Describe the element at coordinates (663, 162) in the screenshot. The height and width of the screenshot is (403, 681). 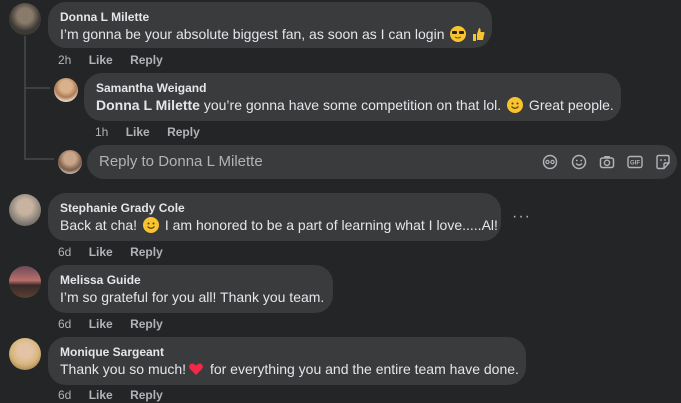
I see `sticker-icon` at that location.